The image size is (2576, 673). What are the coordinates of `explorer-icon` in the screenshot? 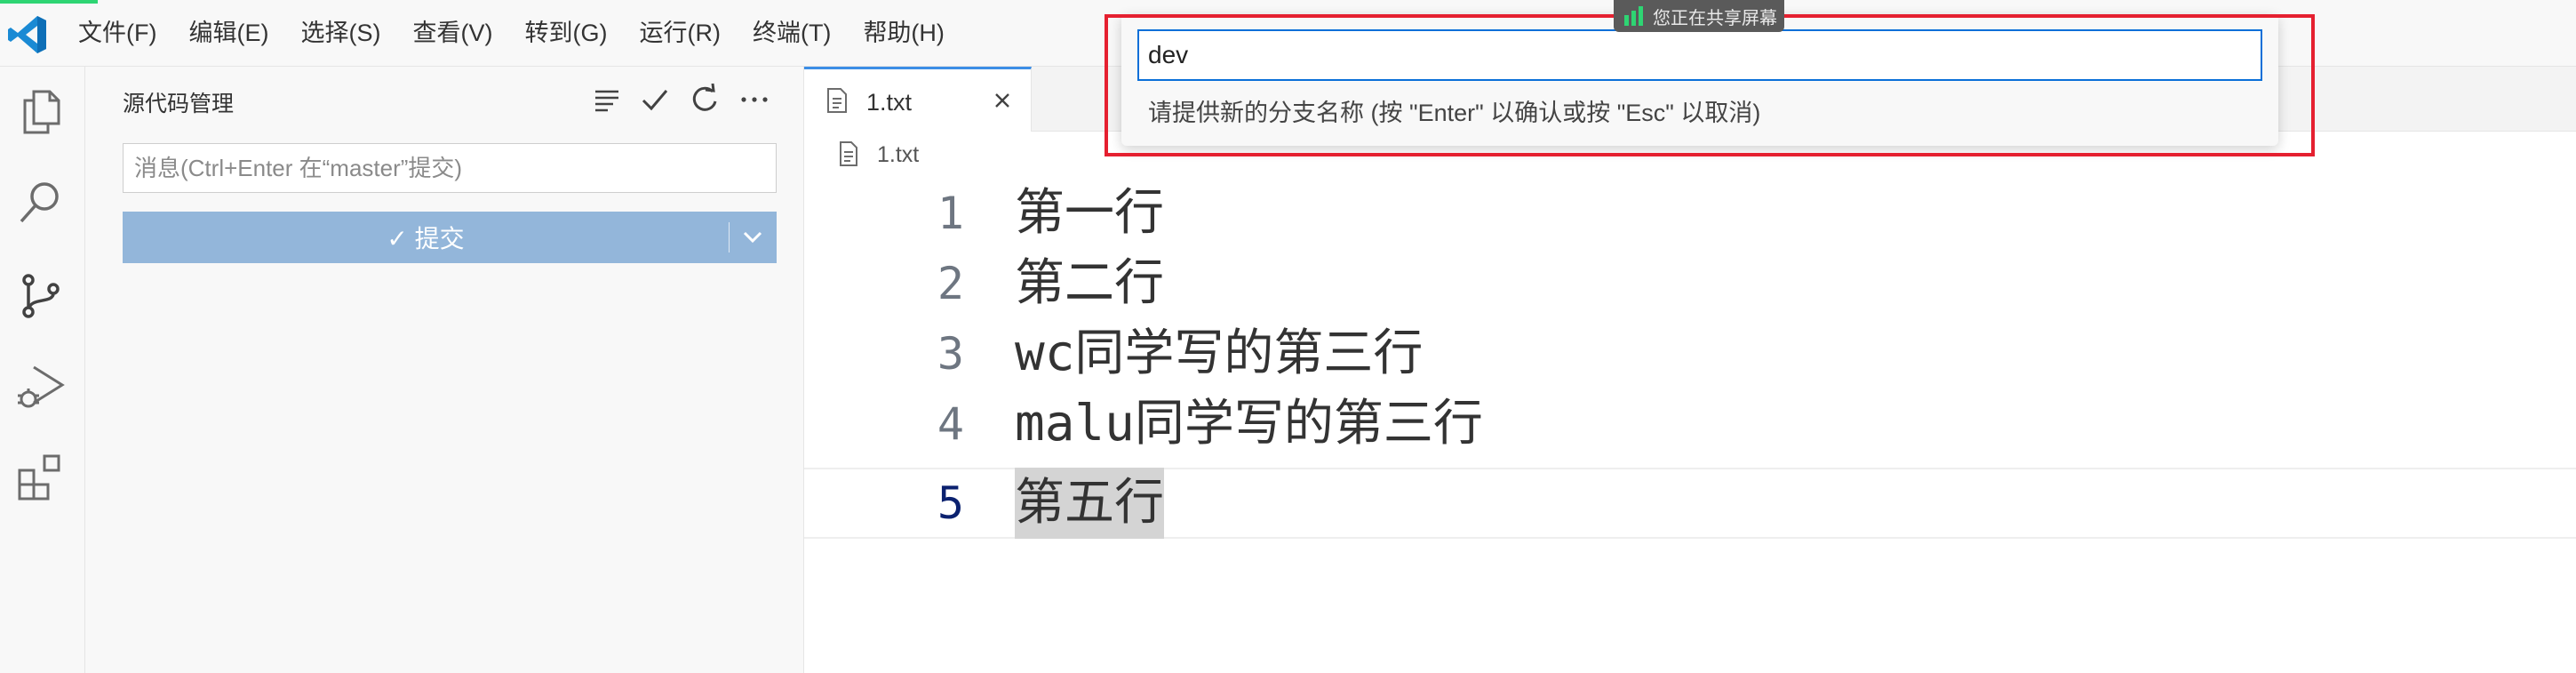 It's located at (41, 111).